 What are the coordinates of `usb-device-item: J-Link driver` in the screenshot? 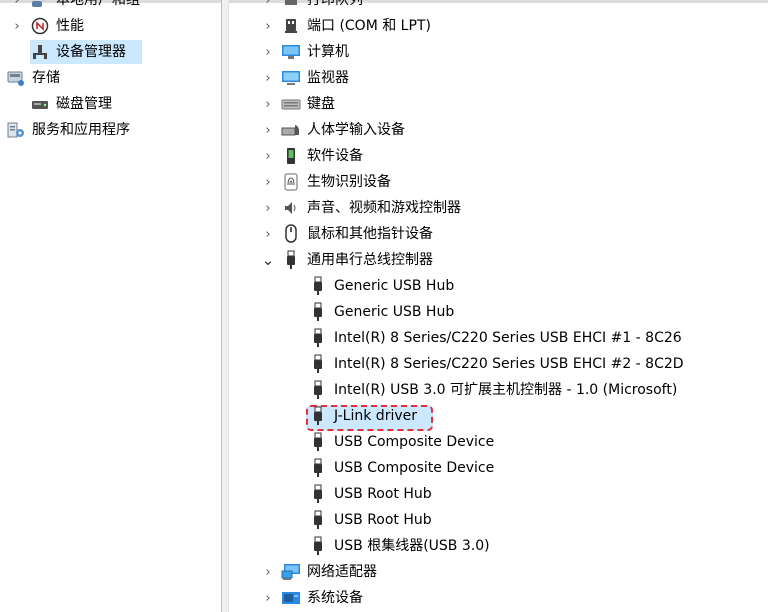 It's located at (362, 416).